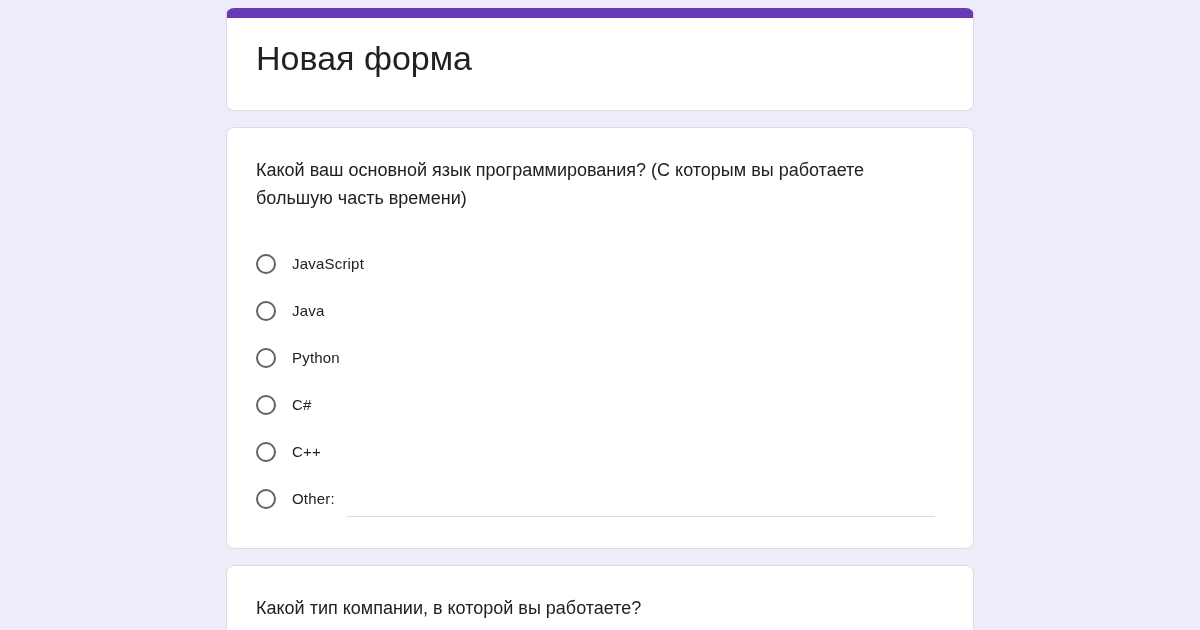 This screenshot has width=1200, height=630. What do you see at coordinates (302, 404) in the screenshot?
I see `option-label: C#` at bounding box center [302, 404].